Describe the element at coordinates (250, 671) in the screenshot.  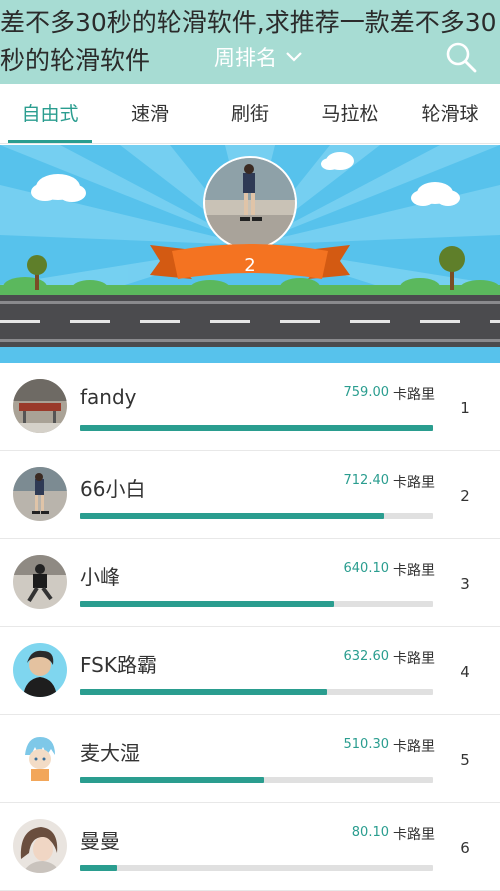
I see `list-item: FSK路霸 632.60 卡路里 4` at that location.